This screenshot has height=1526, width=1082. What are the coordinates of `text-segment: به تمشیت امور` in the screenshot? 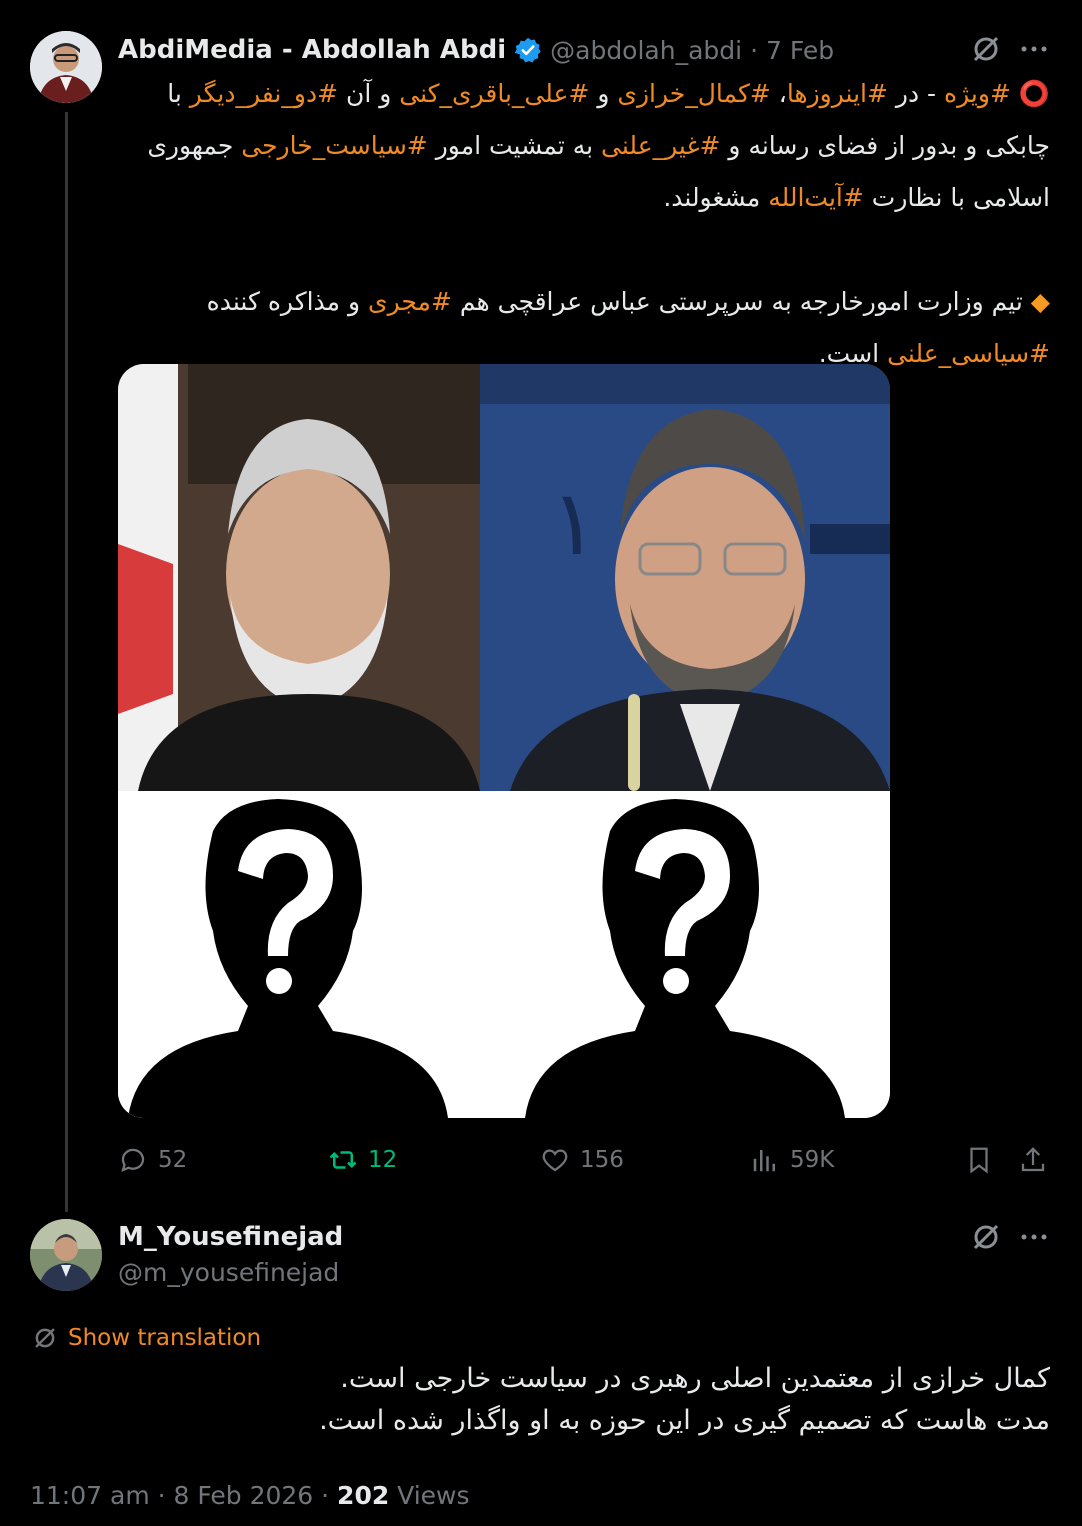 It's located at (514, 145).